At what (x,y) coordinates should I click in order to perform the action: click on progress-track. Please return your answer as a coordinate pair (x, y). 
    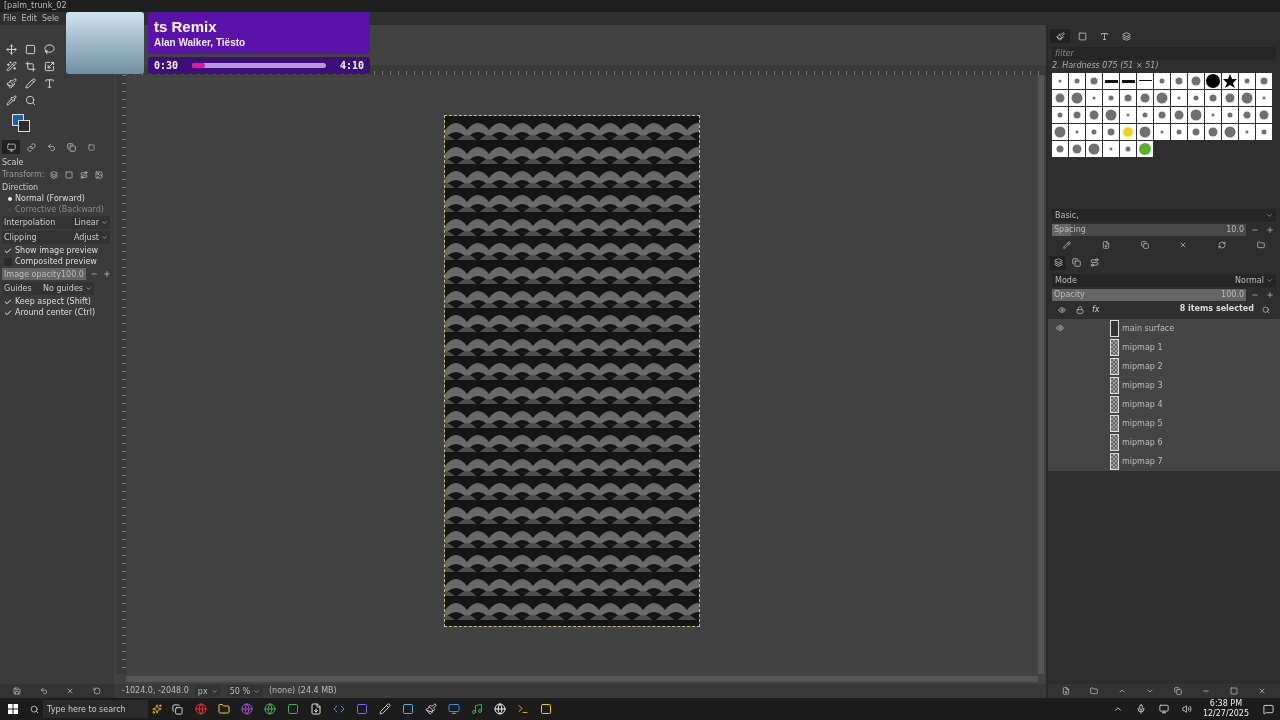
    Looking at the image, I should click on (259, 65).